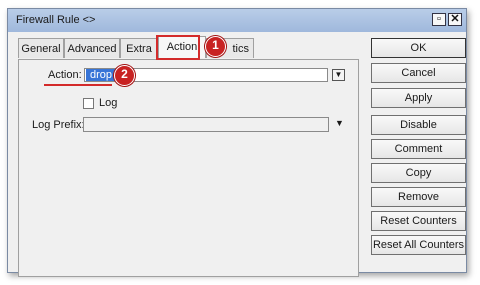 This screenshot has height=285, width=480. Describe the element at coordinates (439, 19) in the screenshot. I see `restore-button: ▫` at that location.